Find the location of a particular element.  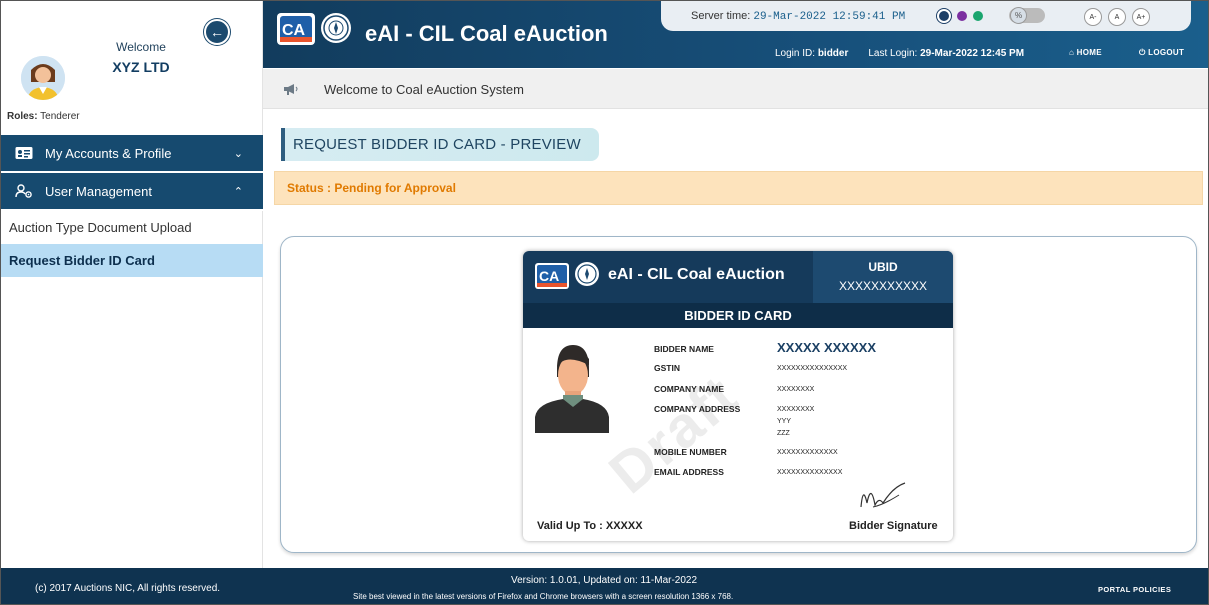

card-logo: CA is located at coordinates (552, 276).